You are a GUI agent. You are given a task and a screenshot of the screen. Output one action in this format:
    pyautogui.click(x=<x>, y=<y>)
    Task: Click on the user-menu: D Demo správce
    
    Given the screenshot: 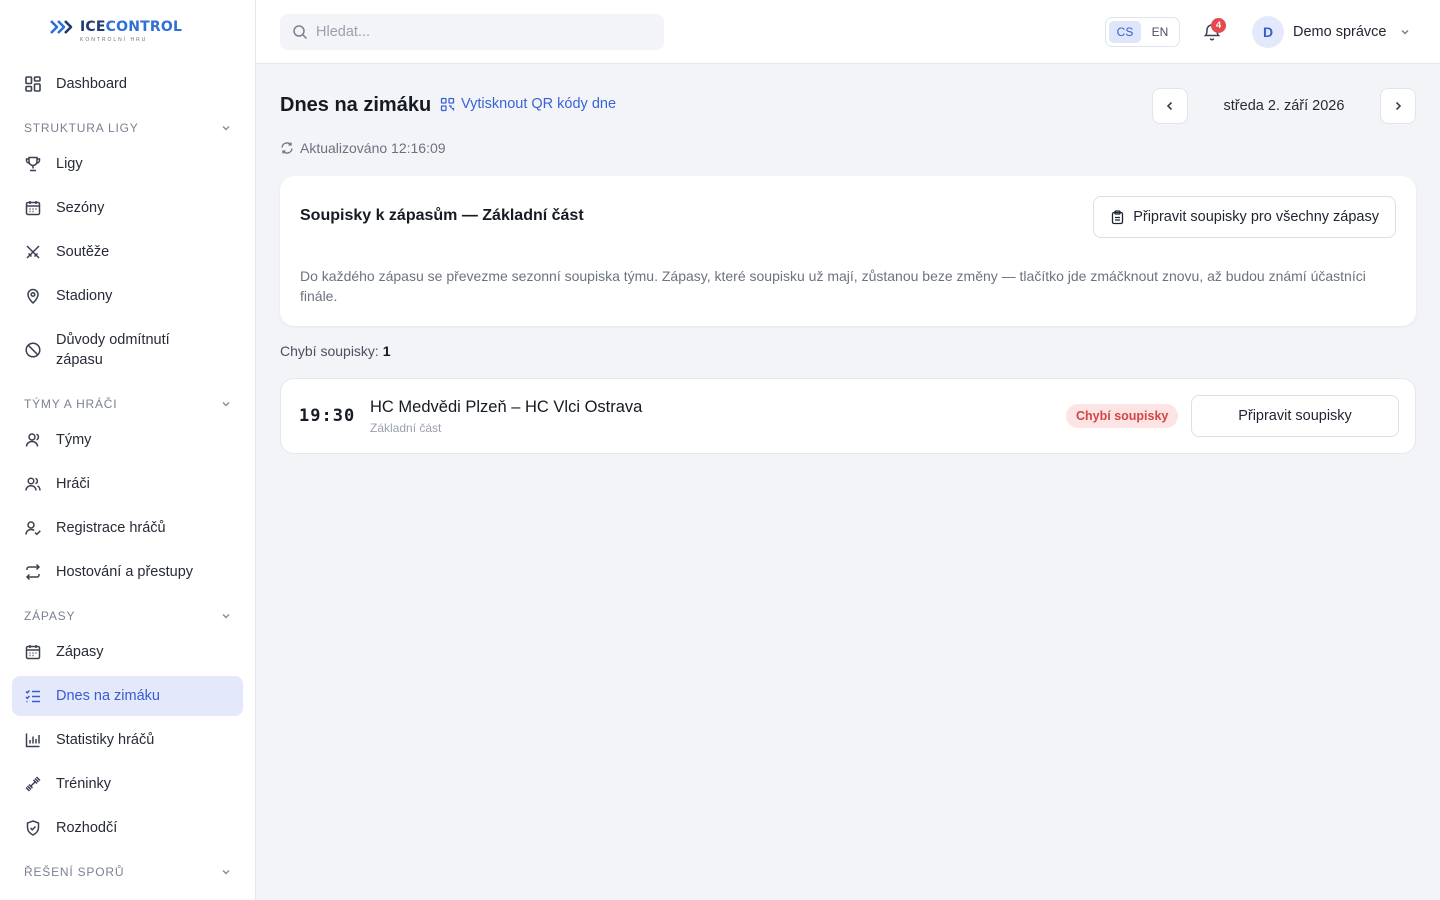 What is the action you would take?
    pyautogui.click(x=1331, y=32)
    